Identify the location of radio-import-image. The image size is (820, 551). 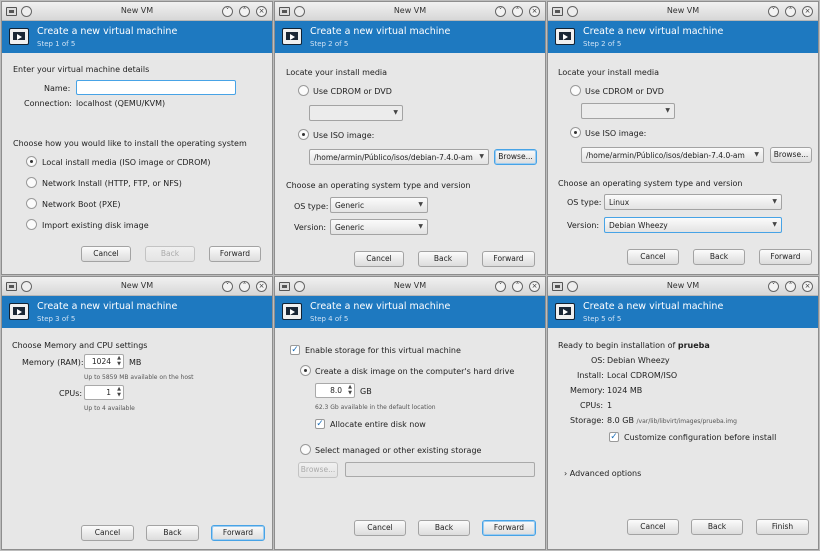
(31, 224).